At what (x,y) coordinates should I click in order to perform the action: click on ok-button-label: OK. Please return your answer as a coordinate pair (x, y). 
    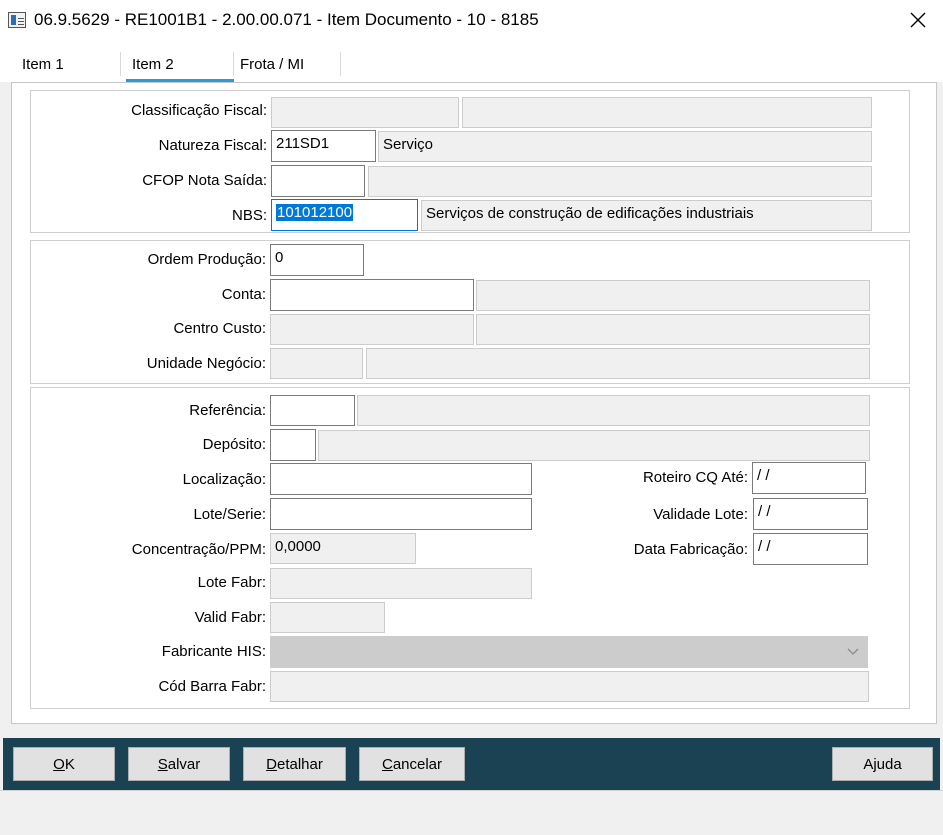
    Looking at the image, I should click on (64, 764).